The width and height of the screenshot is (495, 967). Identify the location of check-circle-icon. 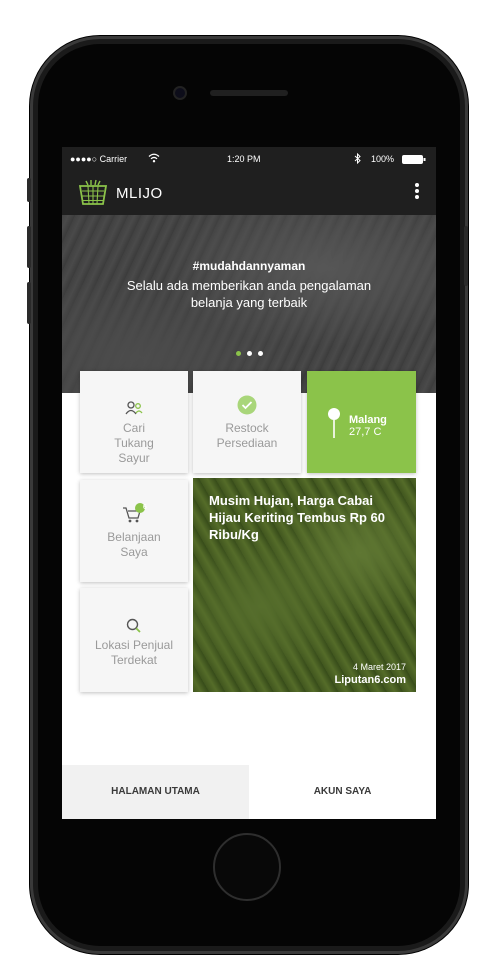
(247, 405).